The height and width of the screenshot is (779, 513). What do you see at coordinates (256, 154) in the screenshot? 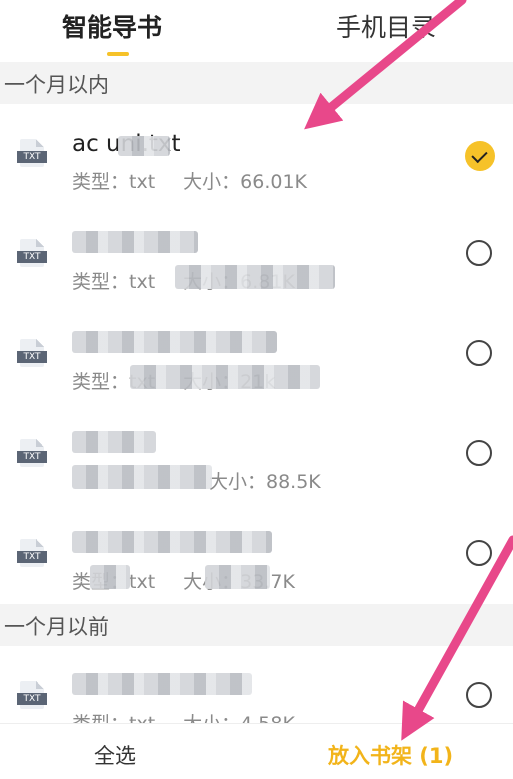
I see `file-row: TXT ac uni.txt 类型：txt大小：66.01K` at bounding box center [256, 154].